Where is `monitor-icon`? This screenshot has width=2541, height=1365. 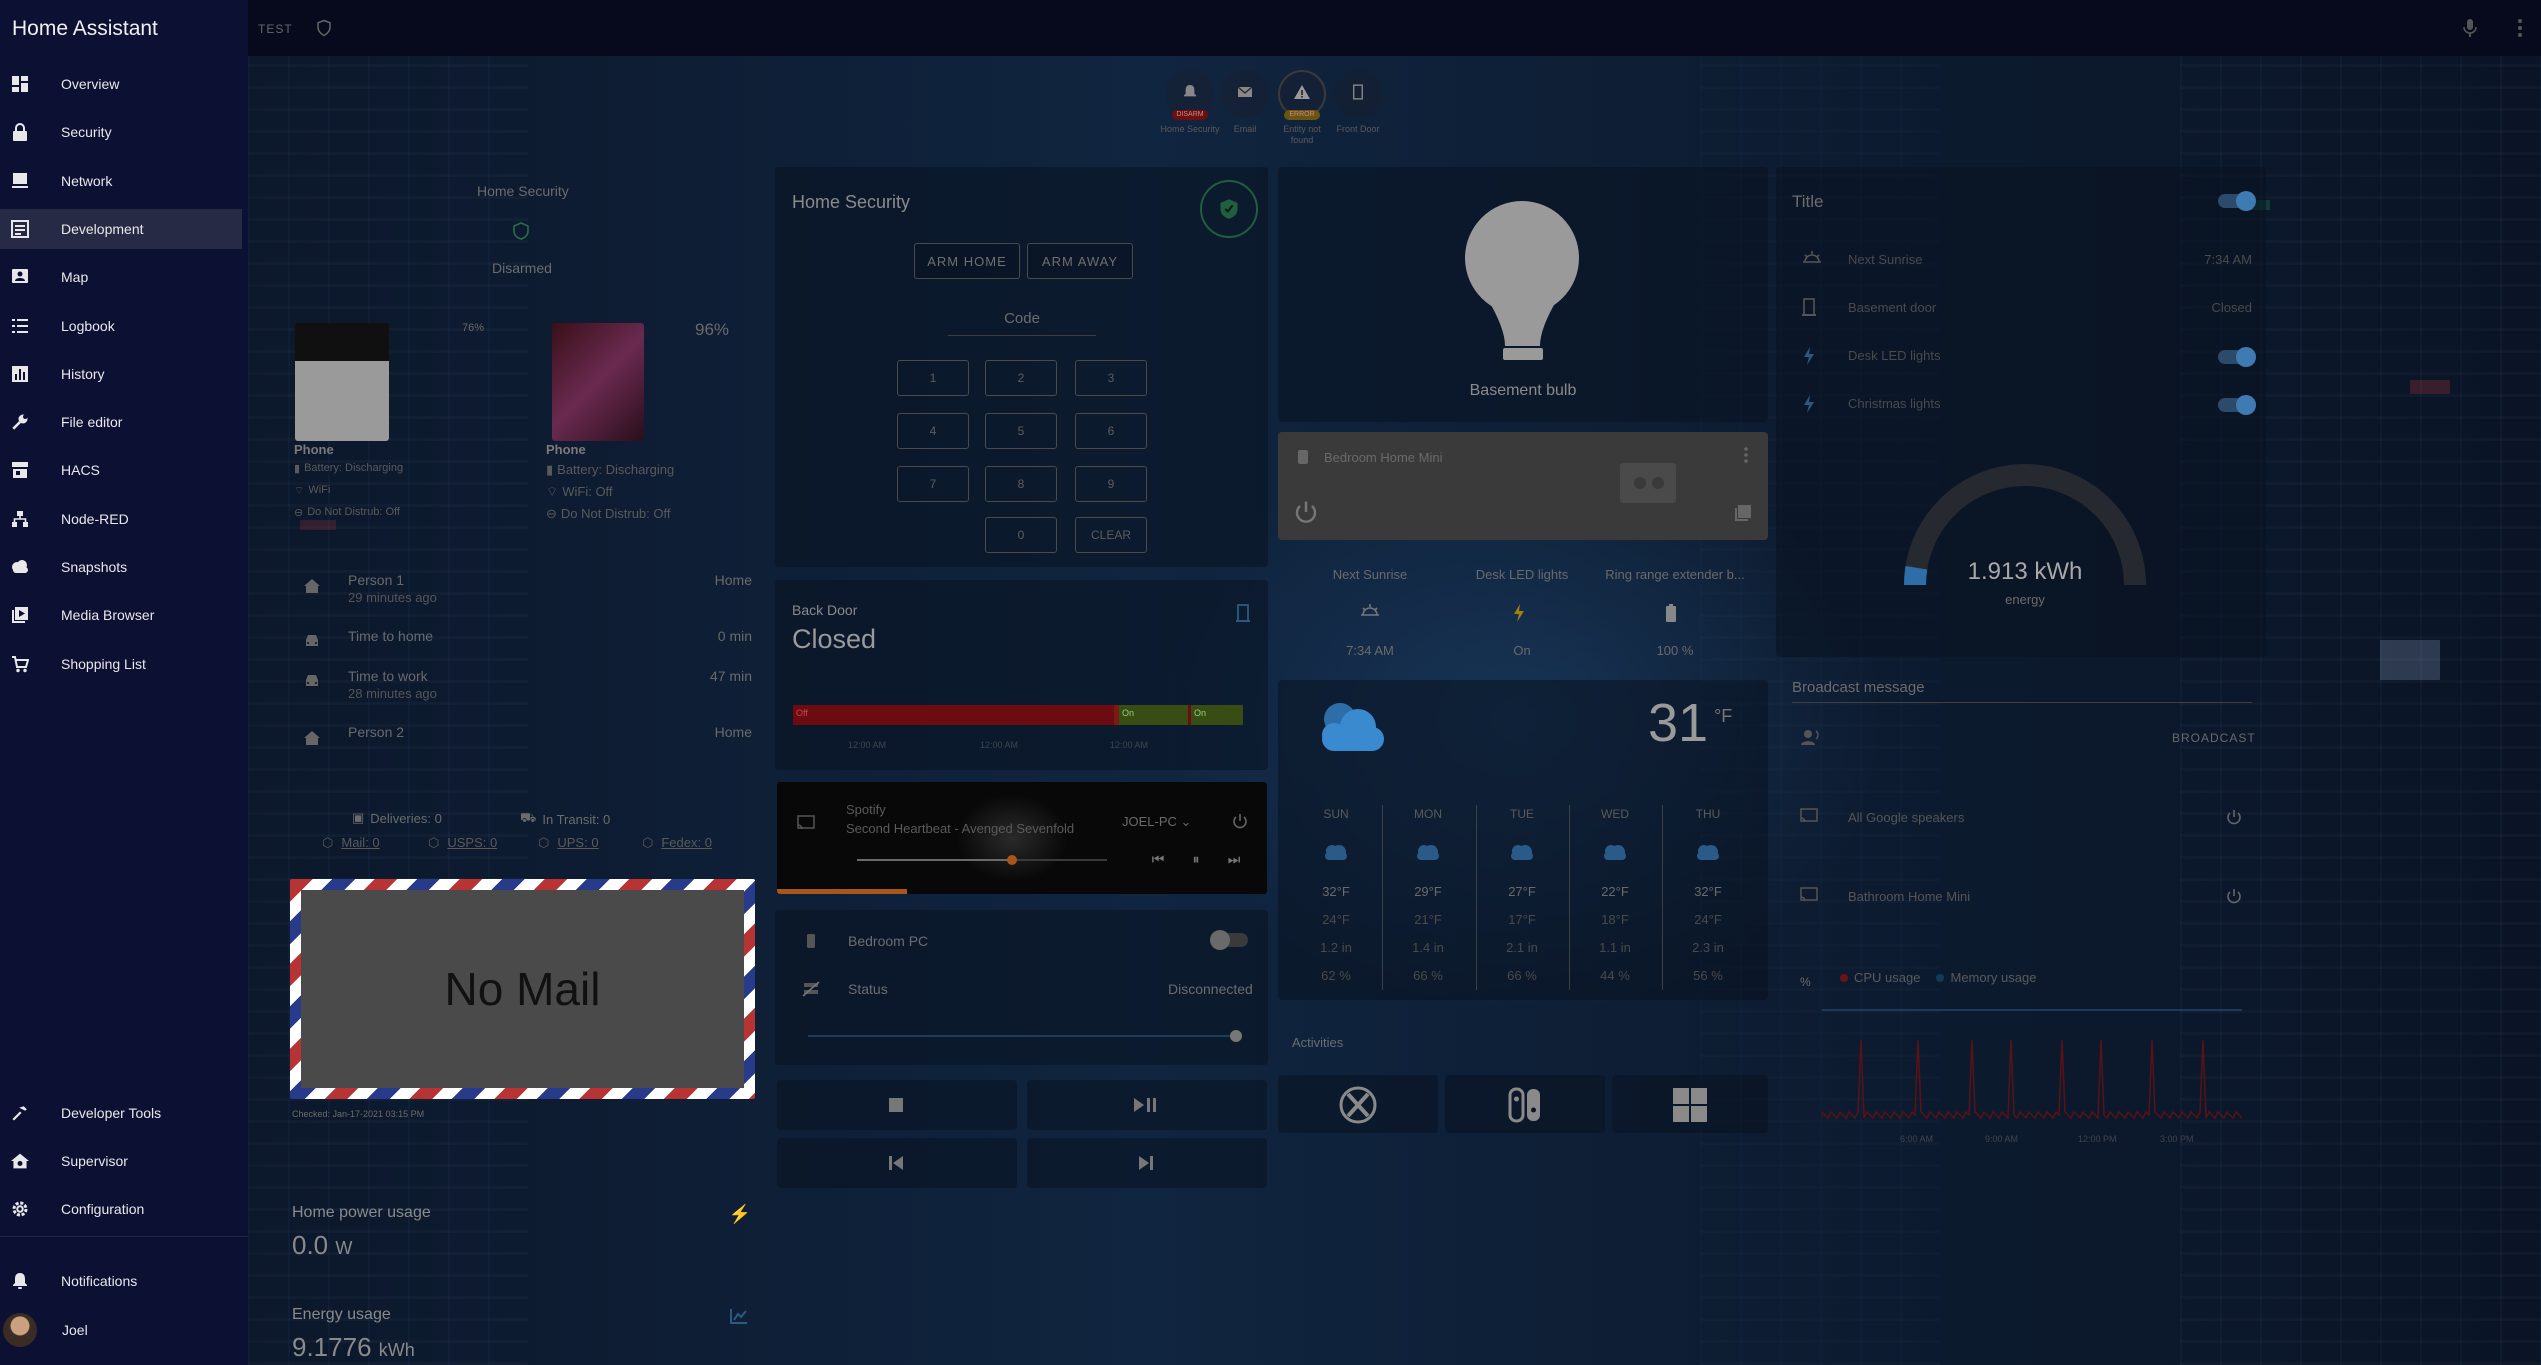
monitor-icon is located at coordinates (20, 181).